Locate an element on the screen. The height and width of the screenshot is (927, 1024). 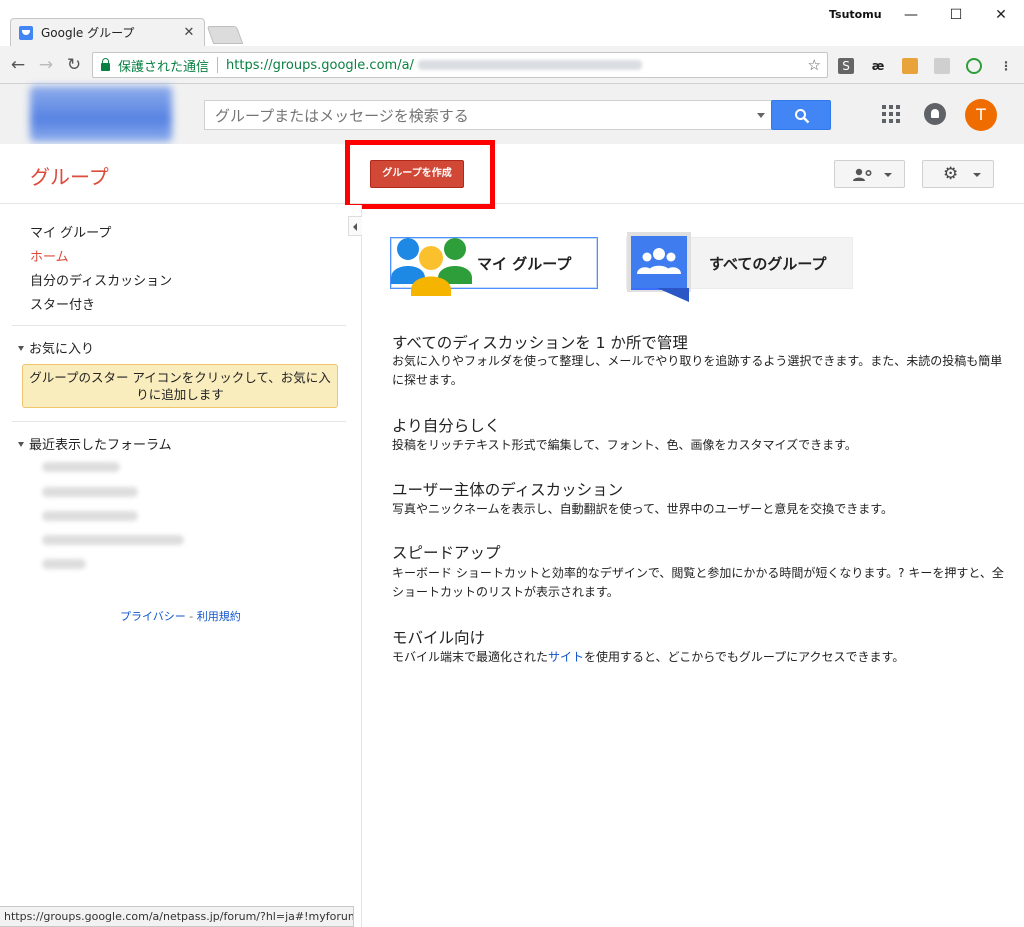
member-settings-caret-icon is located at coordinates (888, 175).